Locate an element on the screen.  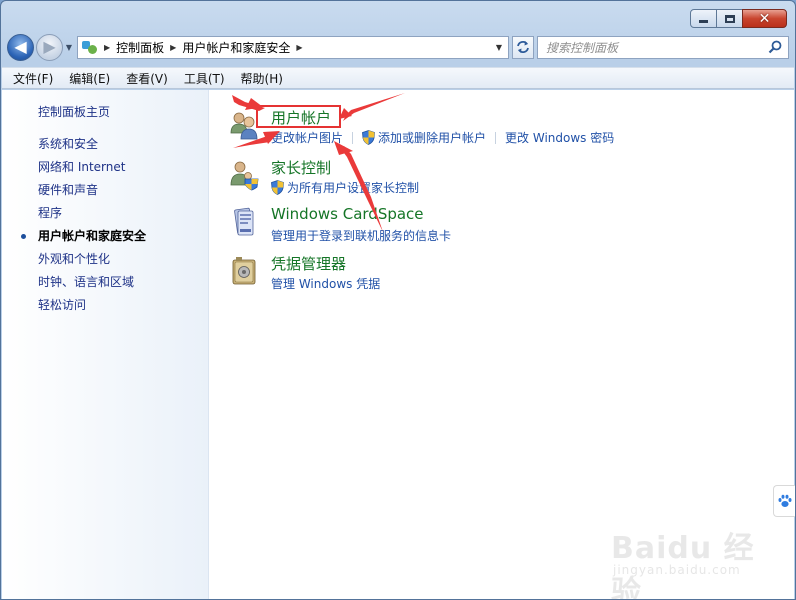
add-remove-user-link: 添加或删除用户帐户 is located at coordinates (432, 137).